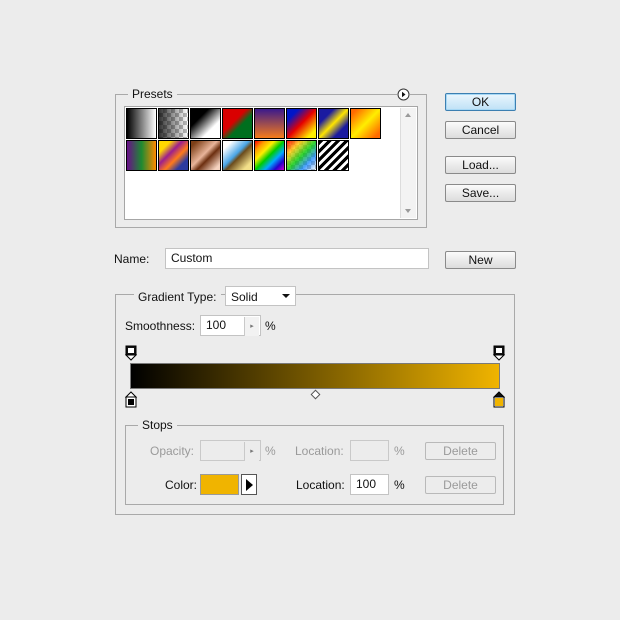 The height and width of the screenshot is (620, 620). Describe the element at coordinates (315, 376) in the screenshot. I see `gradient-bar` at that location.